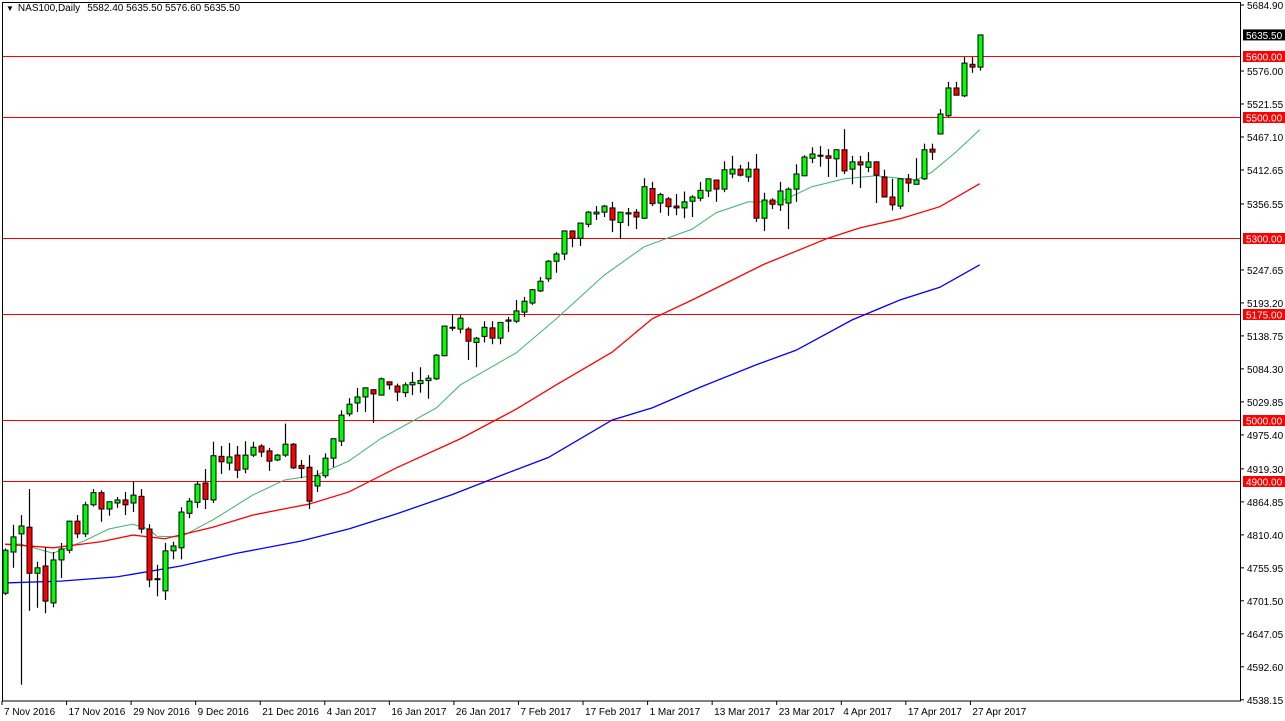 Image resolution: width=1285 pixels, height=721 pixels. Describe the element at coordinates (1265, 536) in the screenshot. I see `price-tick-label: 4810.40` at that location.